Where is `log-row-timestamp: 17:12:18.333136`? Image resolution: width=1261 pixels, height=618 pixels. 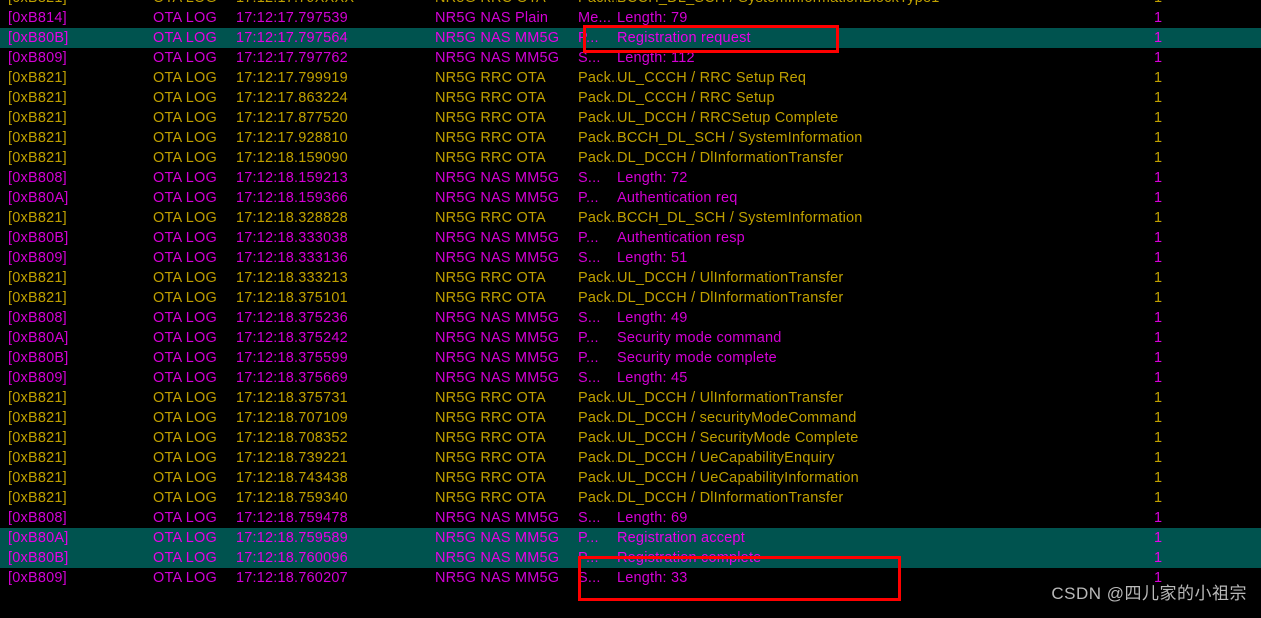 log-row-timestamp: 17:12:18.333136 is located at coordinates (292, 258).